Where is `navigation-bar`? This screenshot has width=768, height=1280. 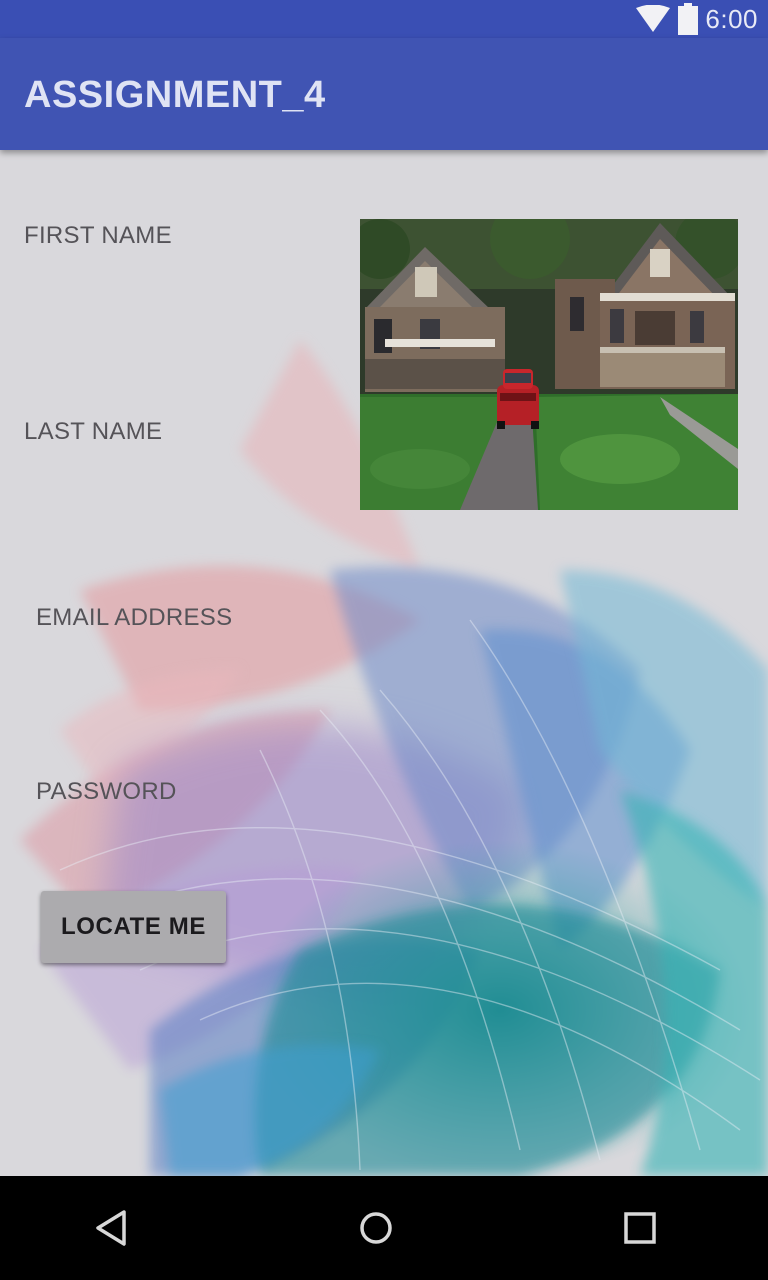 navigation-bar is located at coordinates (384, 1228).